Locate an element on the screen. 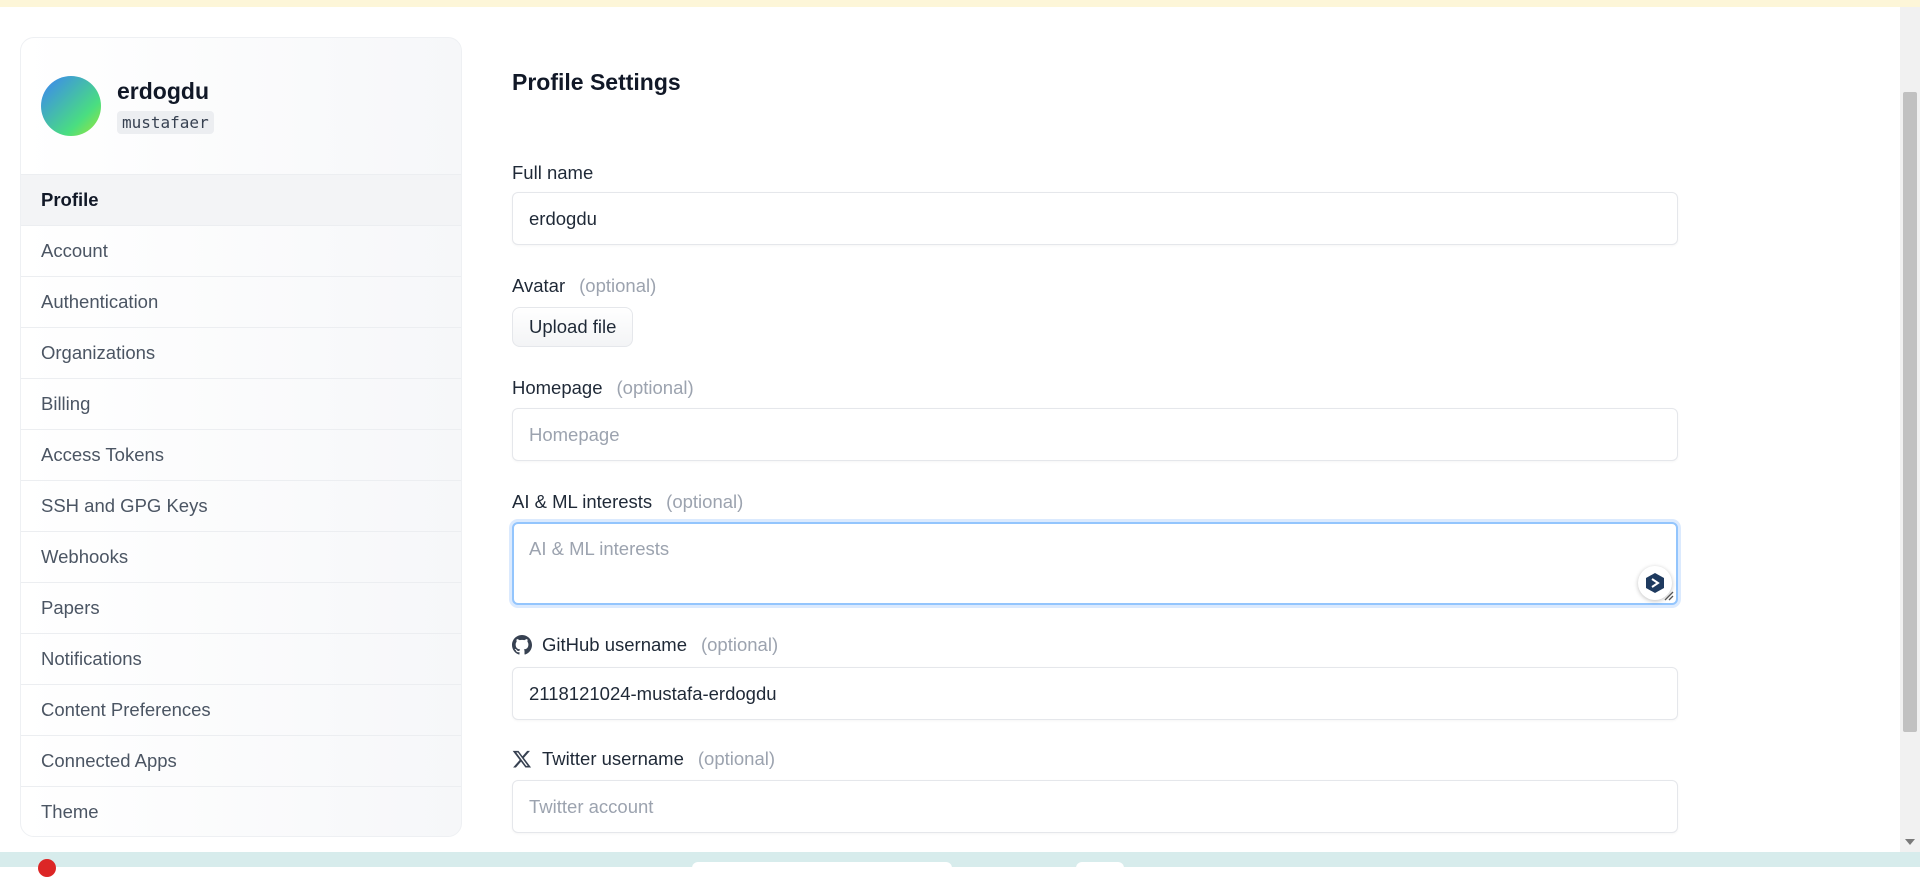 The image size is (1920, 877). twitter-label-text: Twitter username is located at coordinates (613, 758).